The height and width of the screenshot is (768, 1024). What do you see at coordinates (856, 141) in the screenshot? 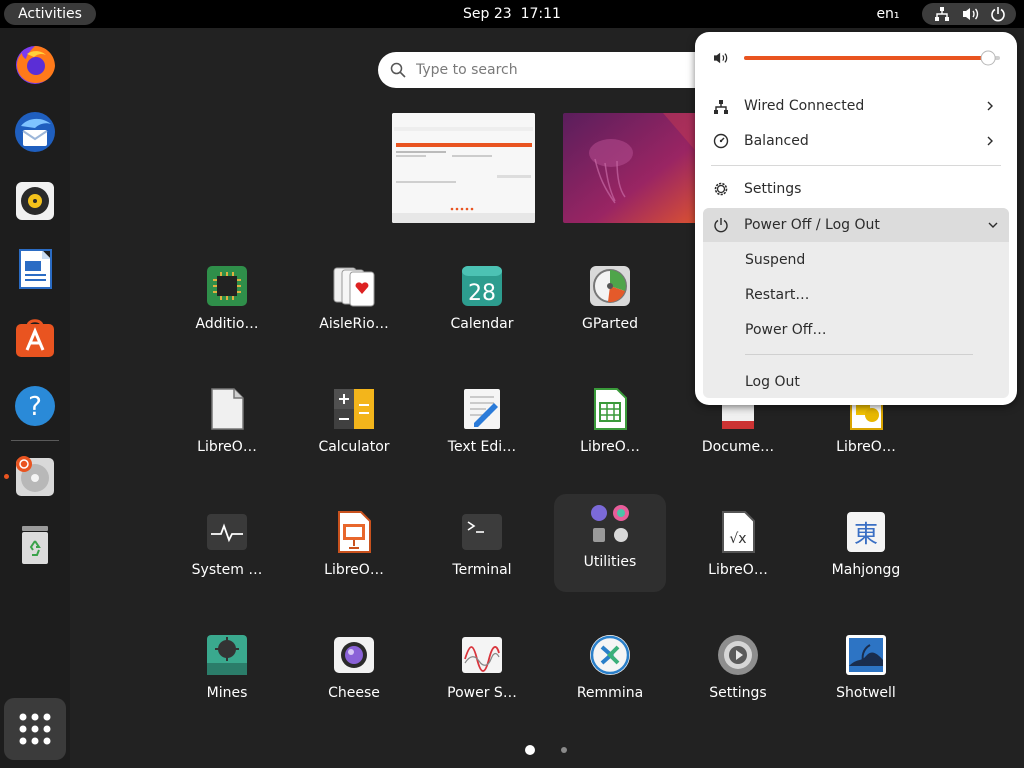
I see `power-mode-item: Balanced` at bounding box center [856, 141].